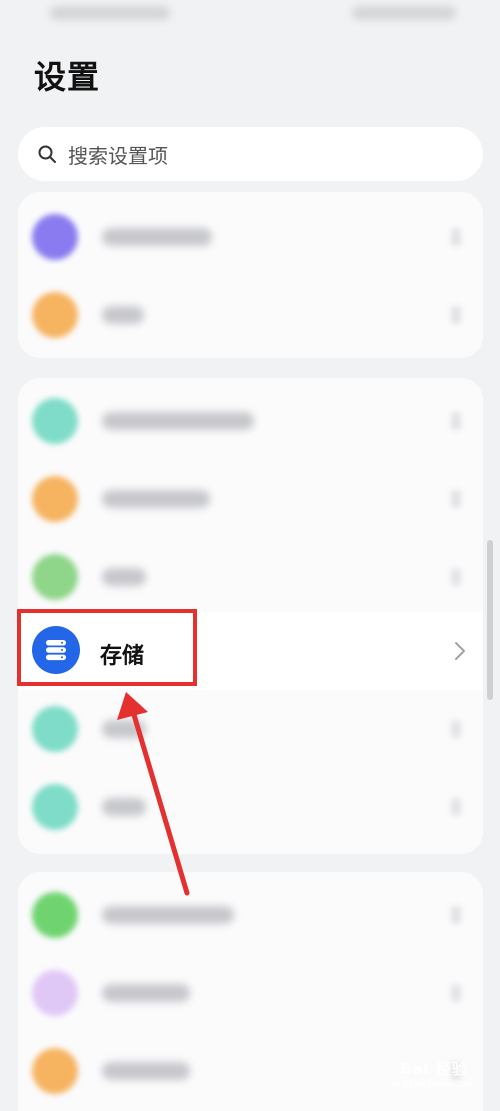 This screenshot has width=500, height=1111. Describe the element at coordinates (67, 77) in the screenshot. I see `page-title: 设置` at that location.